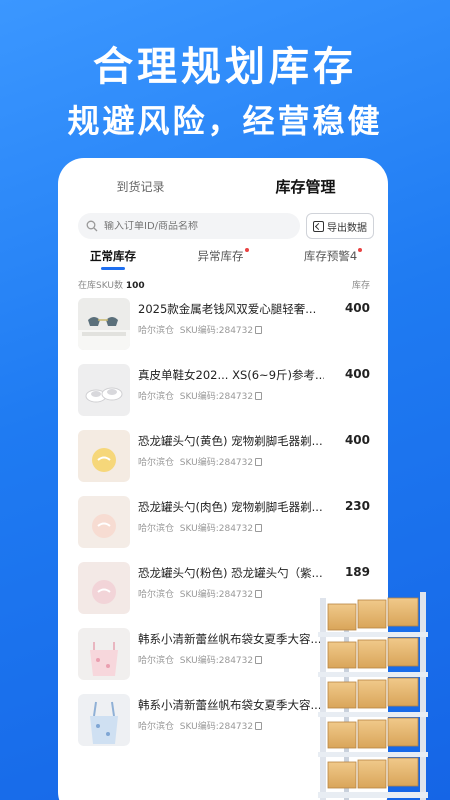 The width and height of the screenshot is (450, 800). I want to click on search-row: 导出数据, so click(226, 226).